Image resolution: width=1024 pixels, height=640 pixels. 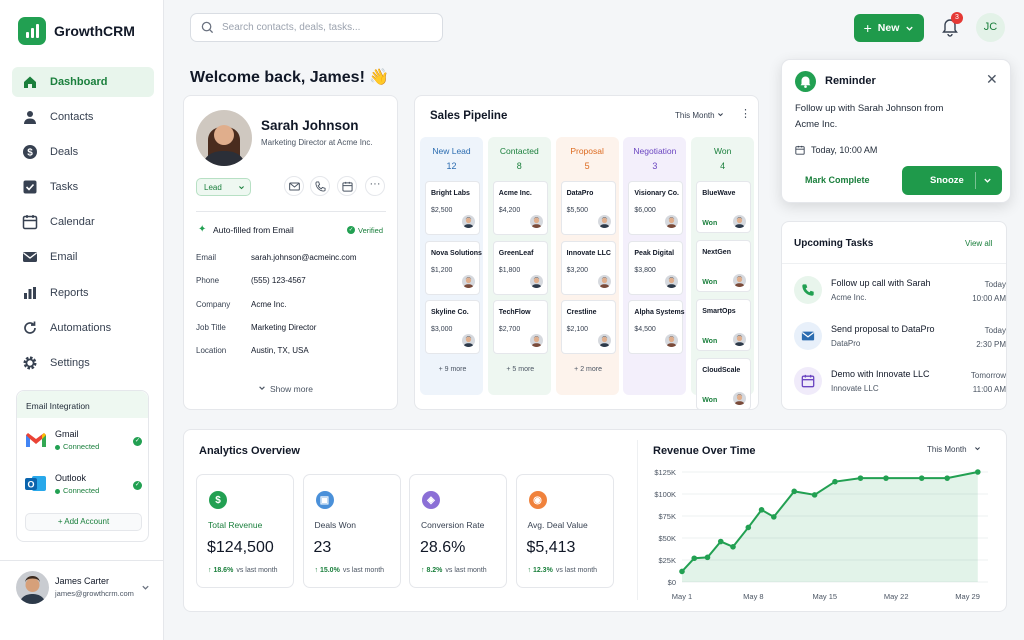 What do you see at coordinates (83, 152) in the screenshot?
I see `sidebar-item-deals: $ Deals` at bounding box center [83, 152].